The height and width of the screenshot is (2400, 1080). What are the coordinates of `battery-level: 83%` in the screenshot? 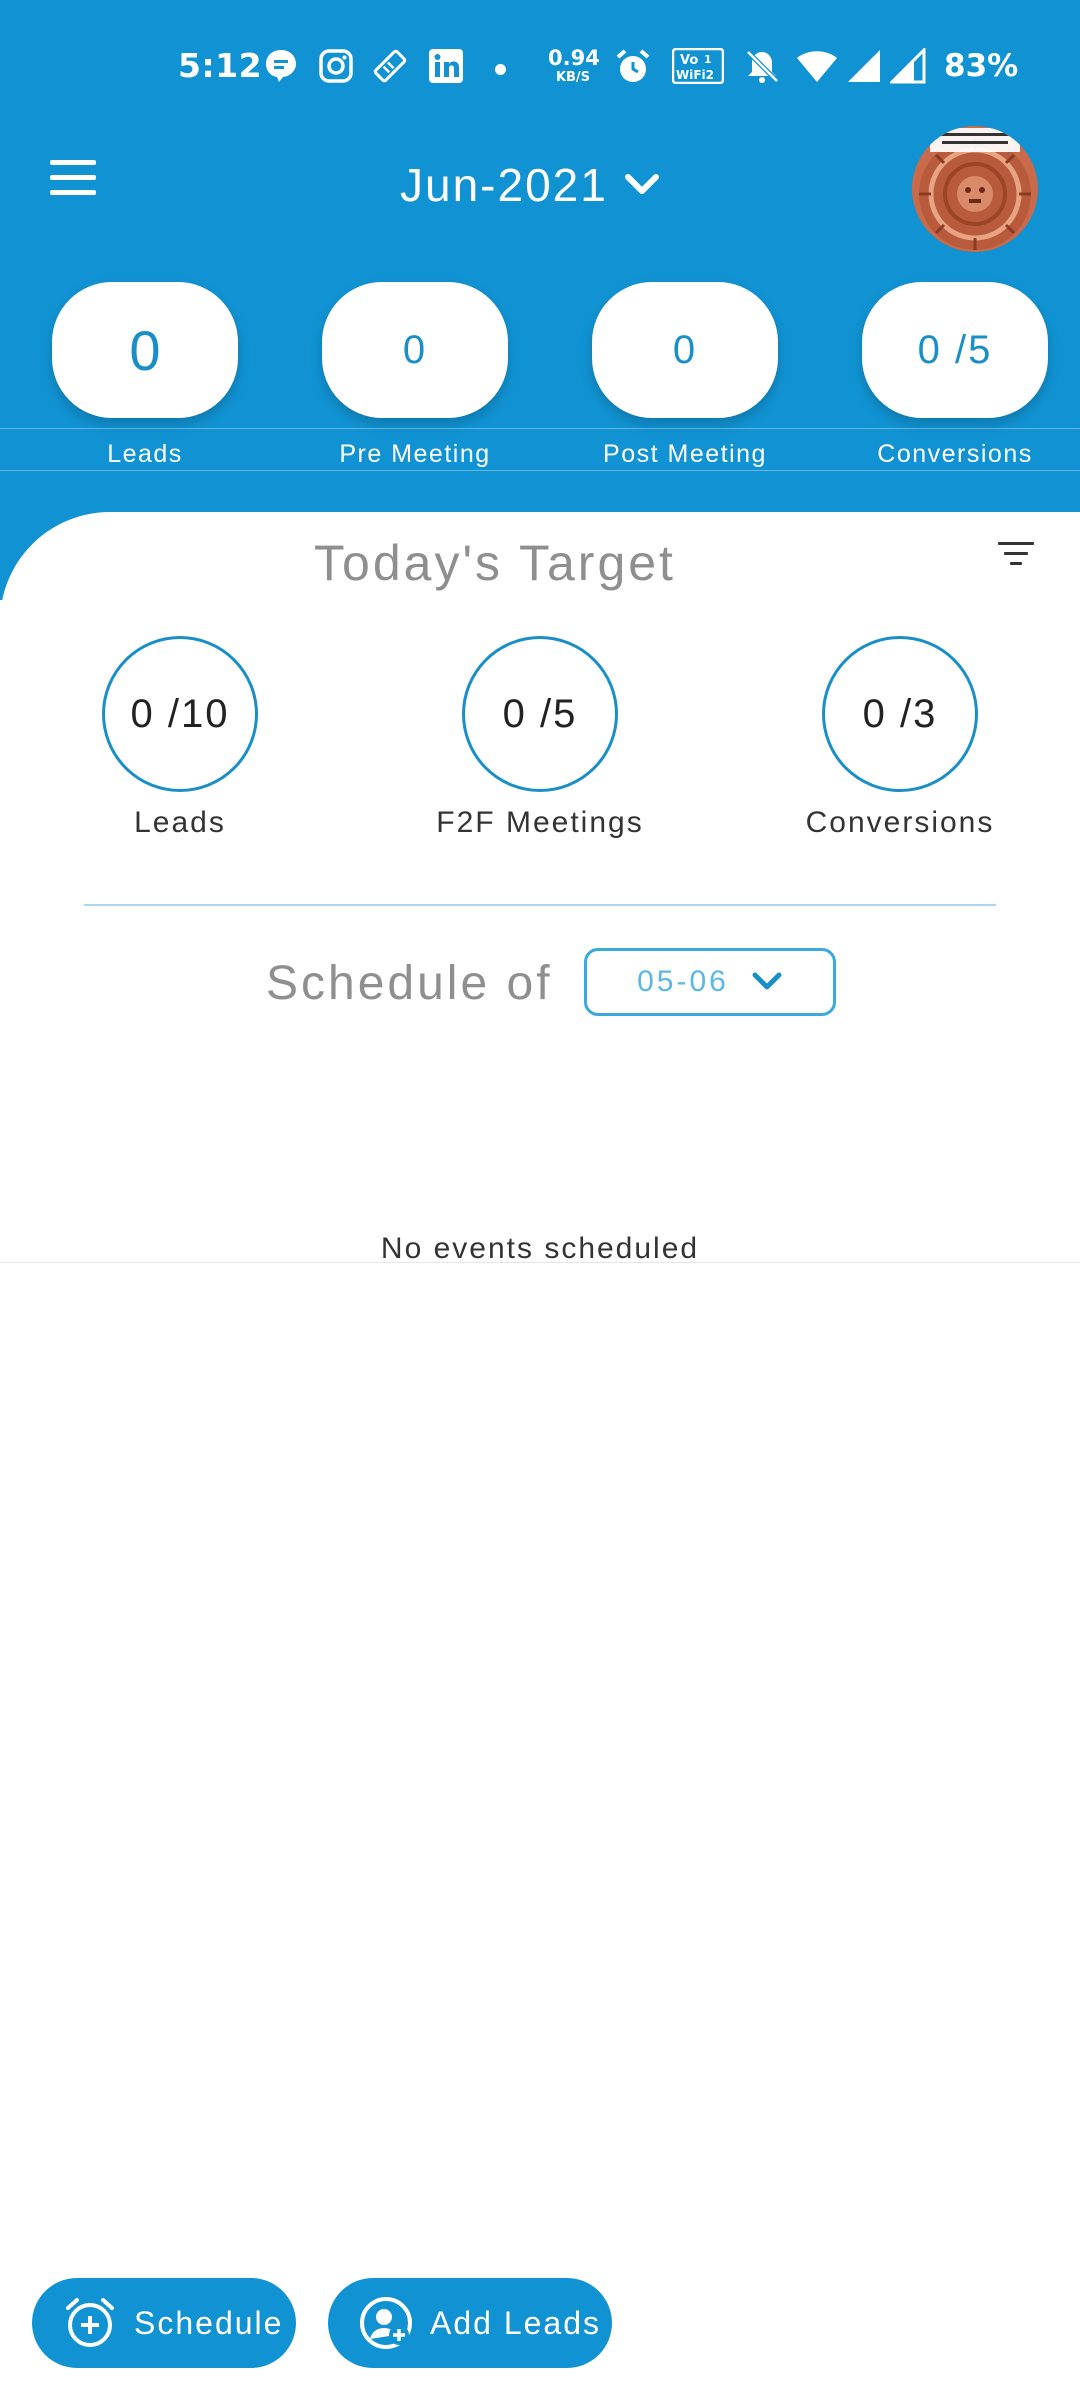 It's located at (981, 66).